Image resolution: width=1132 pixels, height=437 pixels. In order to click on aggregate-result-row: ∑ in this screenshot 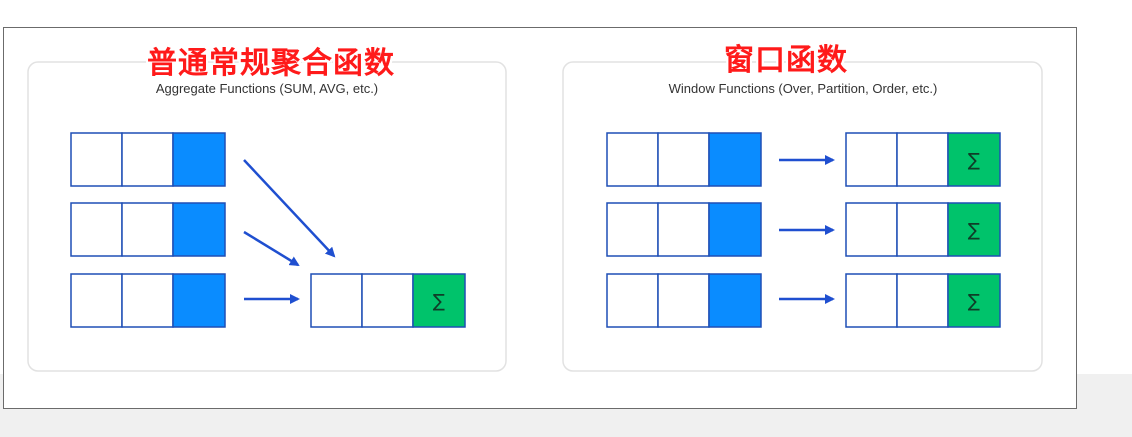, I will do `click(388, 300)`.